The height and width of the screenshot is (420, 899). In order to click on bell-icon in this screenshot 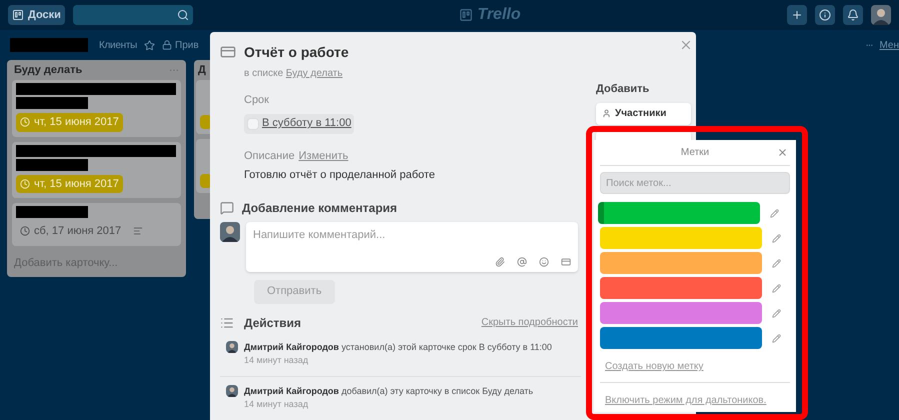, I will do `click(853, 15)`.